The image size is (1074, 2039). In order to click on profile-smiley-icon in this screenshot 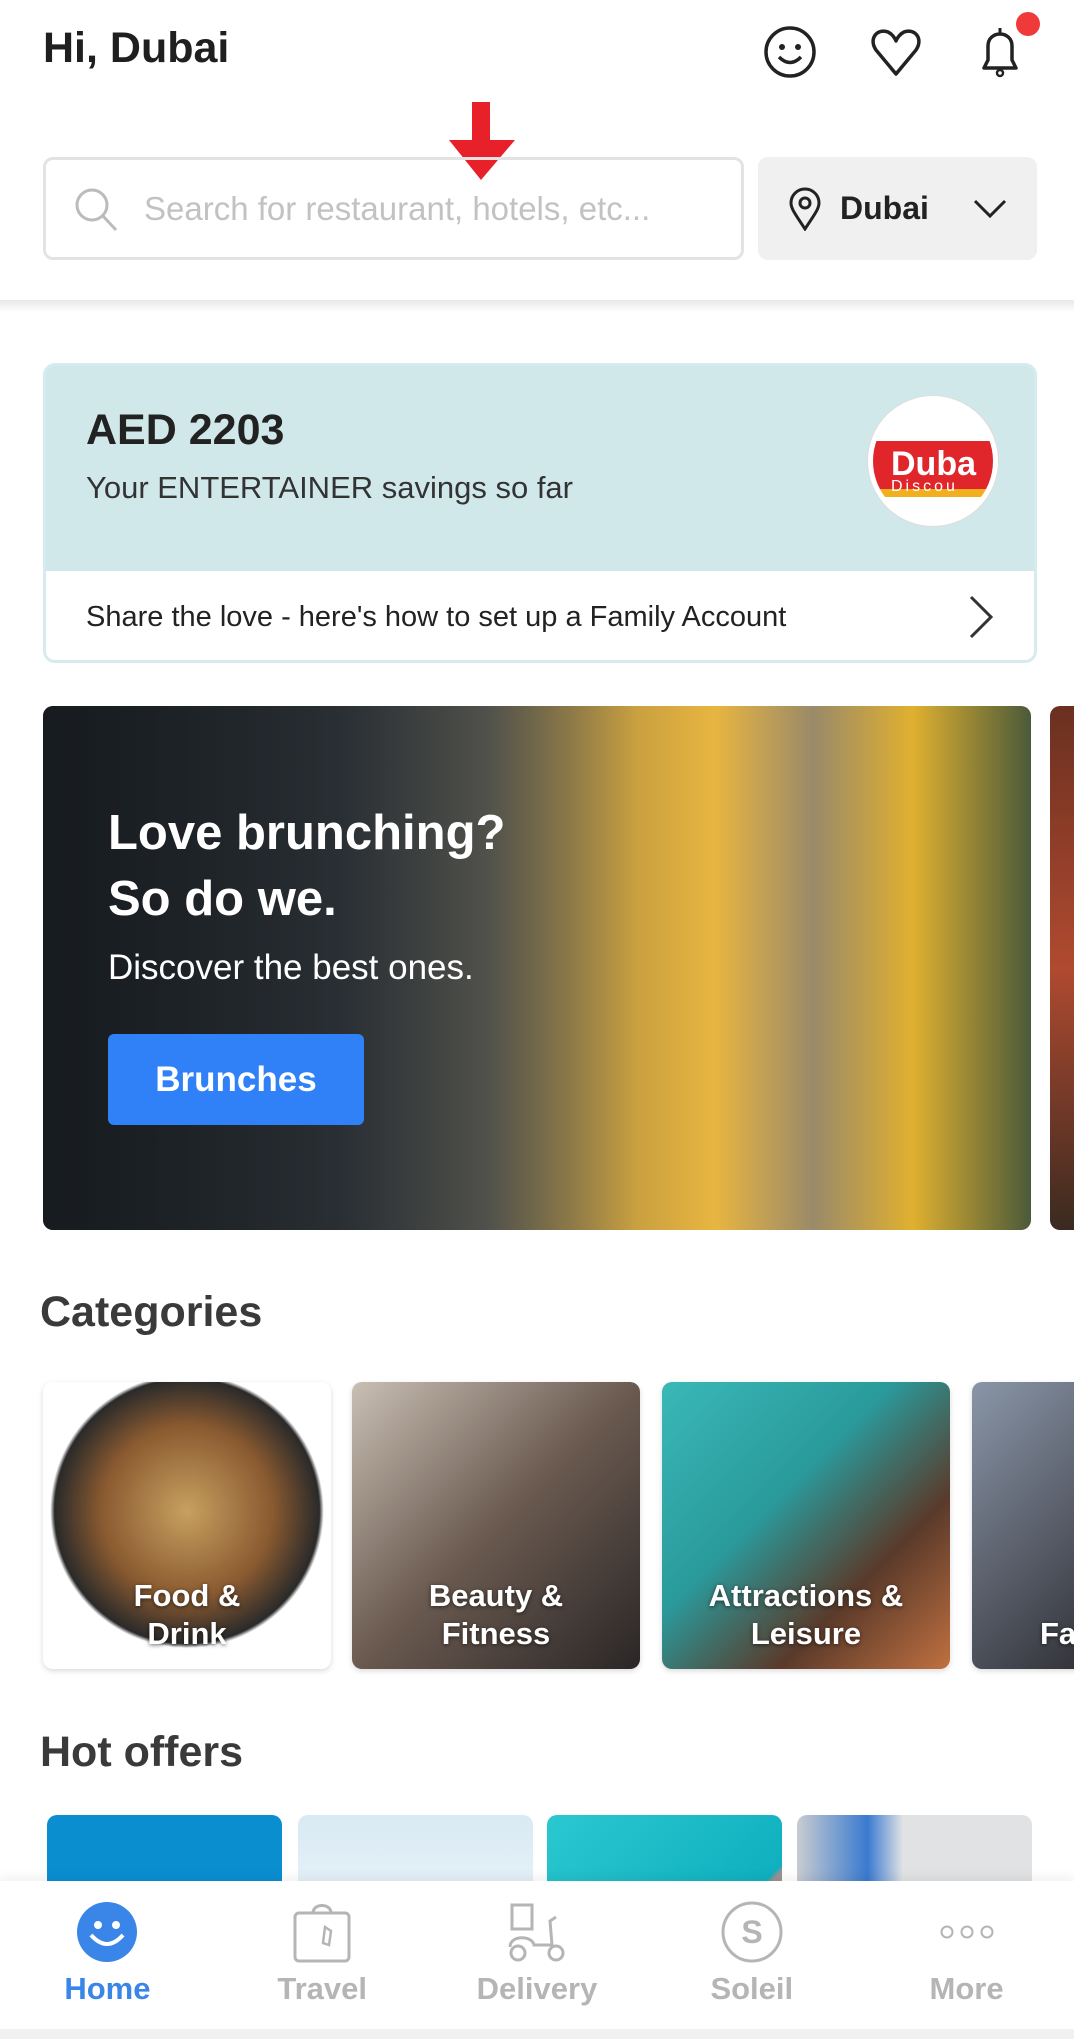, I will do `click(790, 52)`.